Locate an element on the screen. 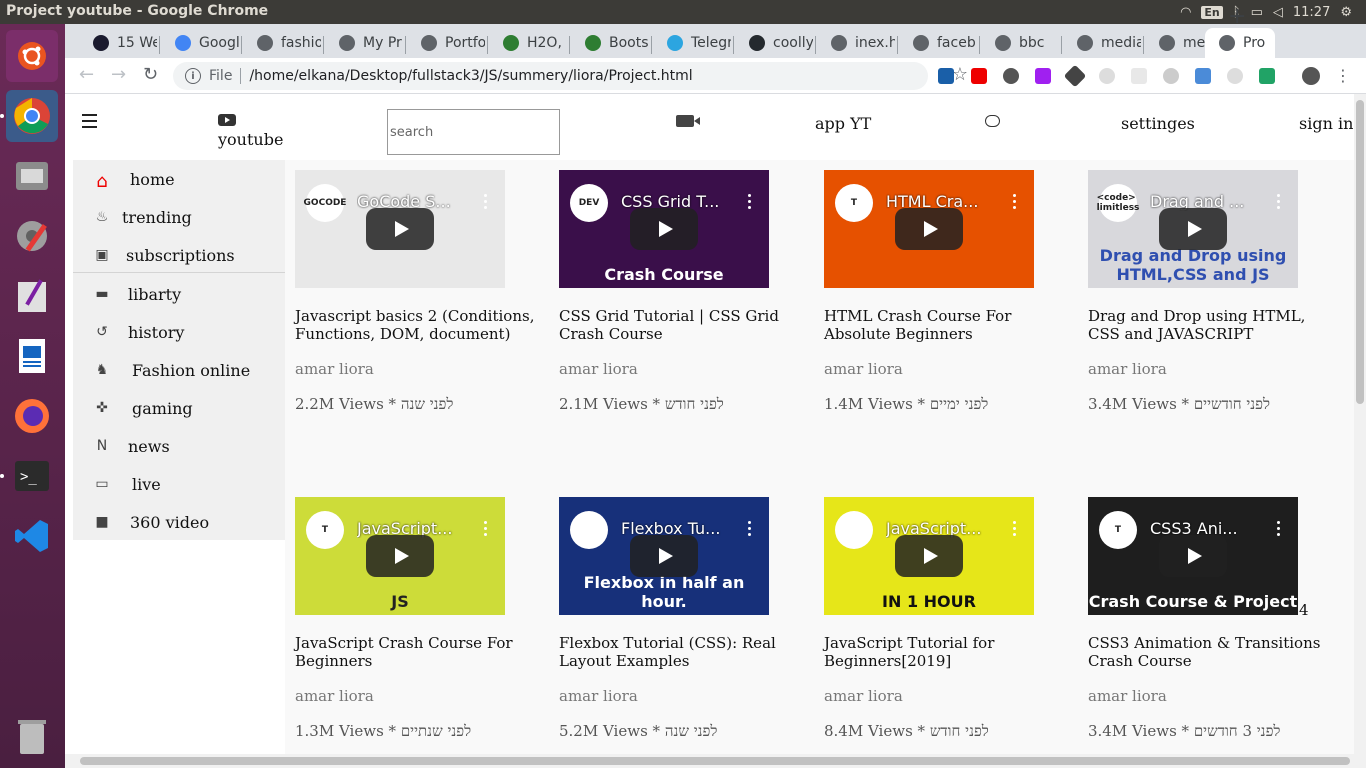  tab: H2O, c is located at coordinates (528, 43).